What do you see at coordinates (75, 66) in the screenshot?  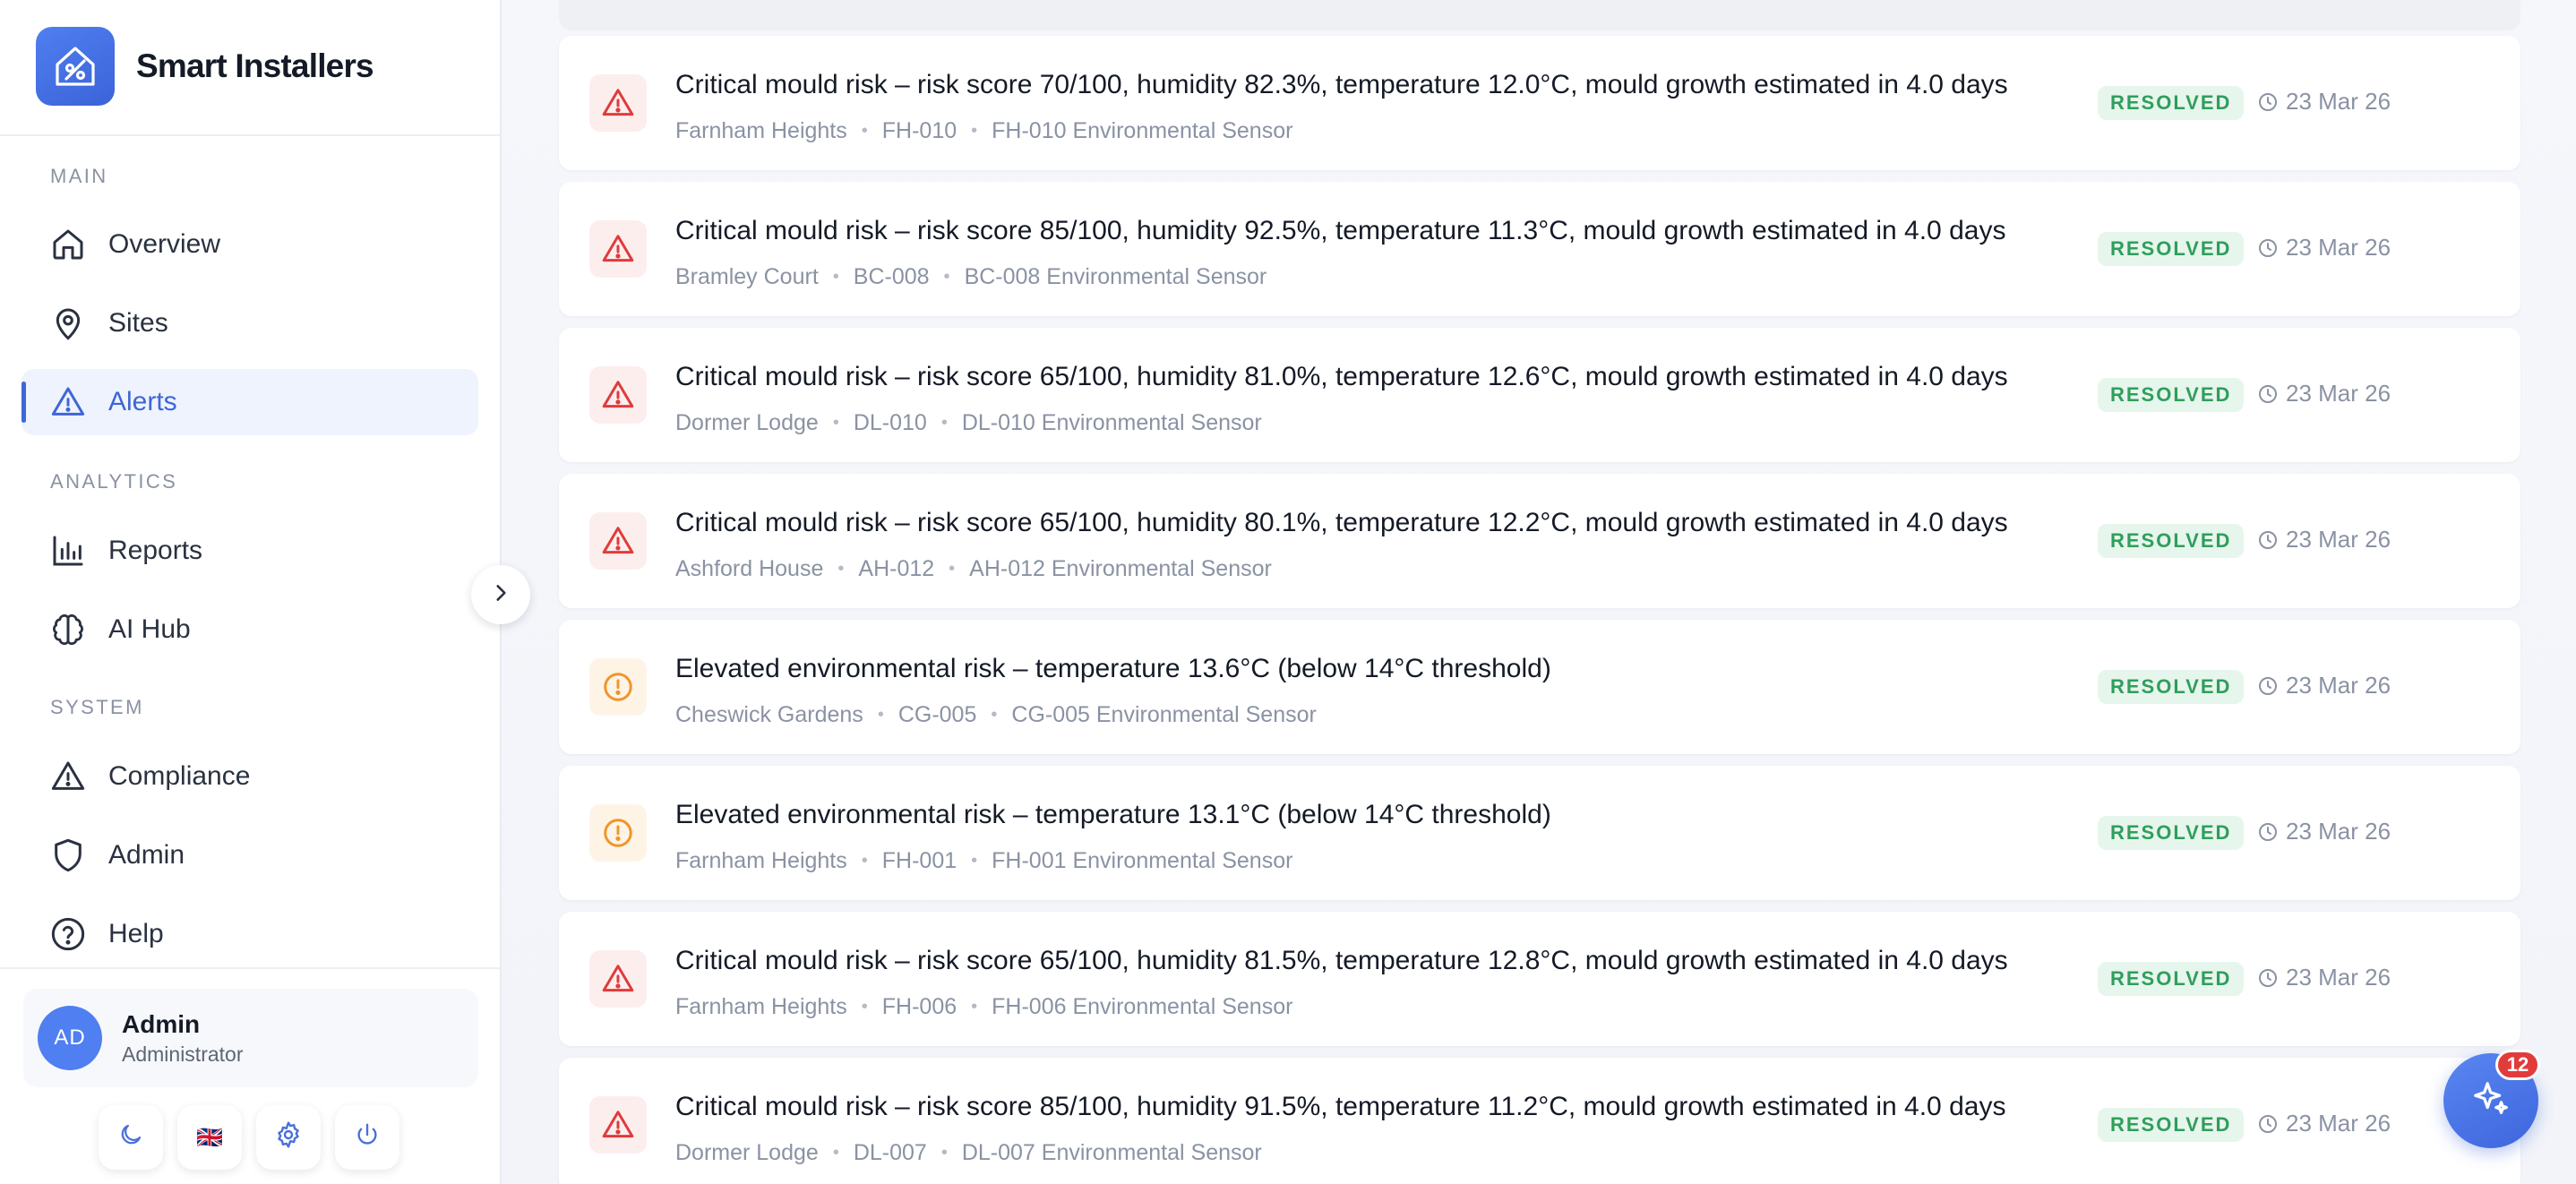 I see `brand-logo-icon` at bounding box center [75, 66].